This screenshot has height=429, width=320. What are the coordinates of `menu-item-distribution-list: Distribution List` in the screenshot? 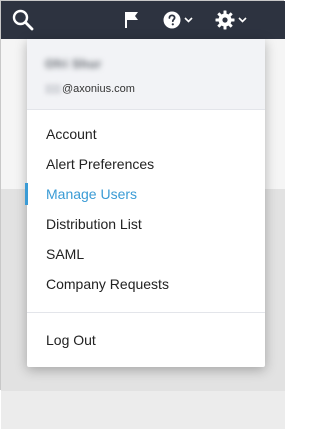 It's located at (146, 224).